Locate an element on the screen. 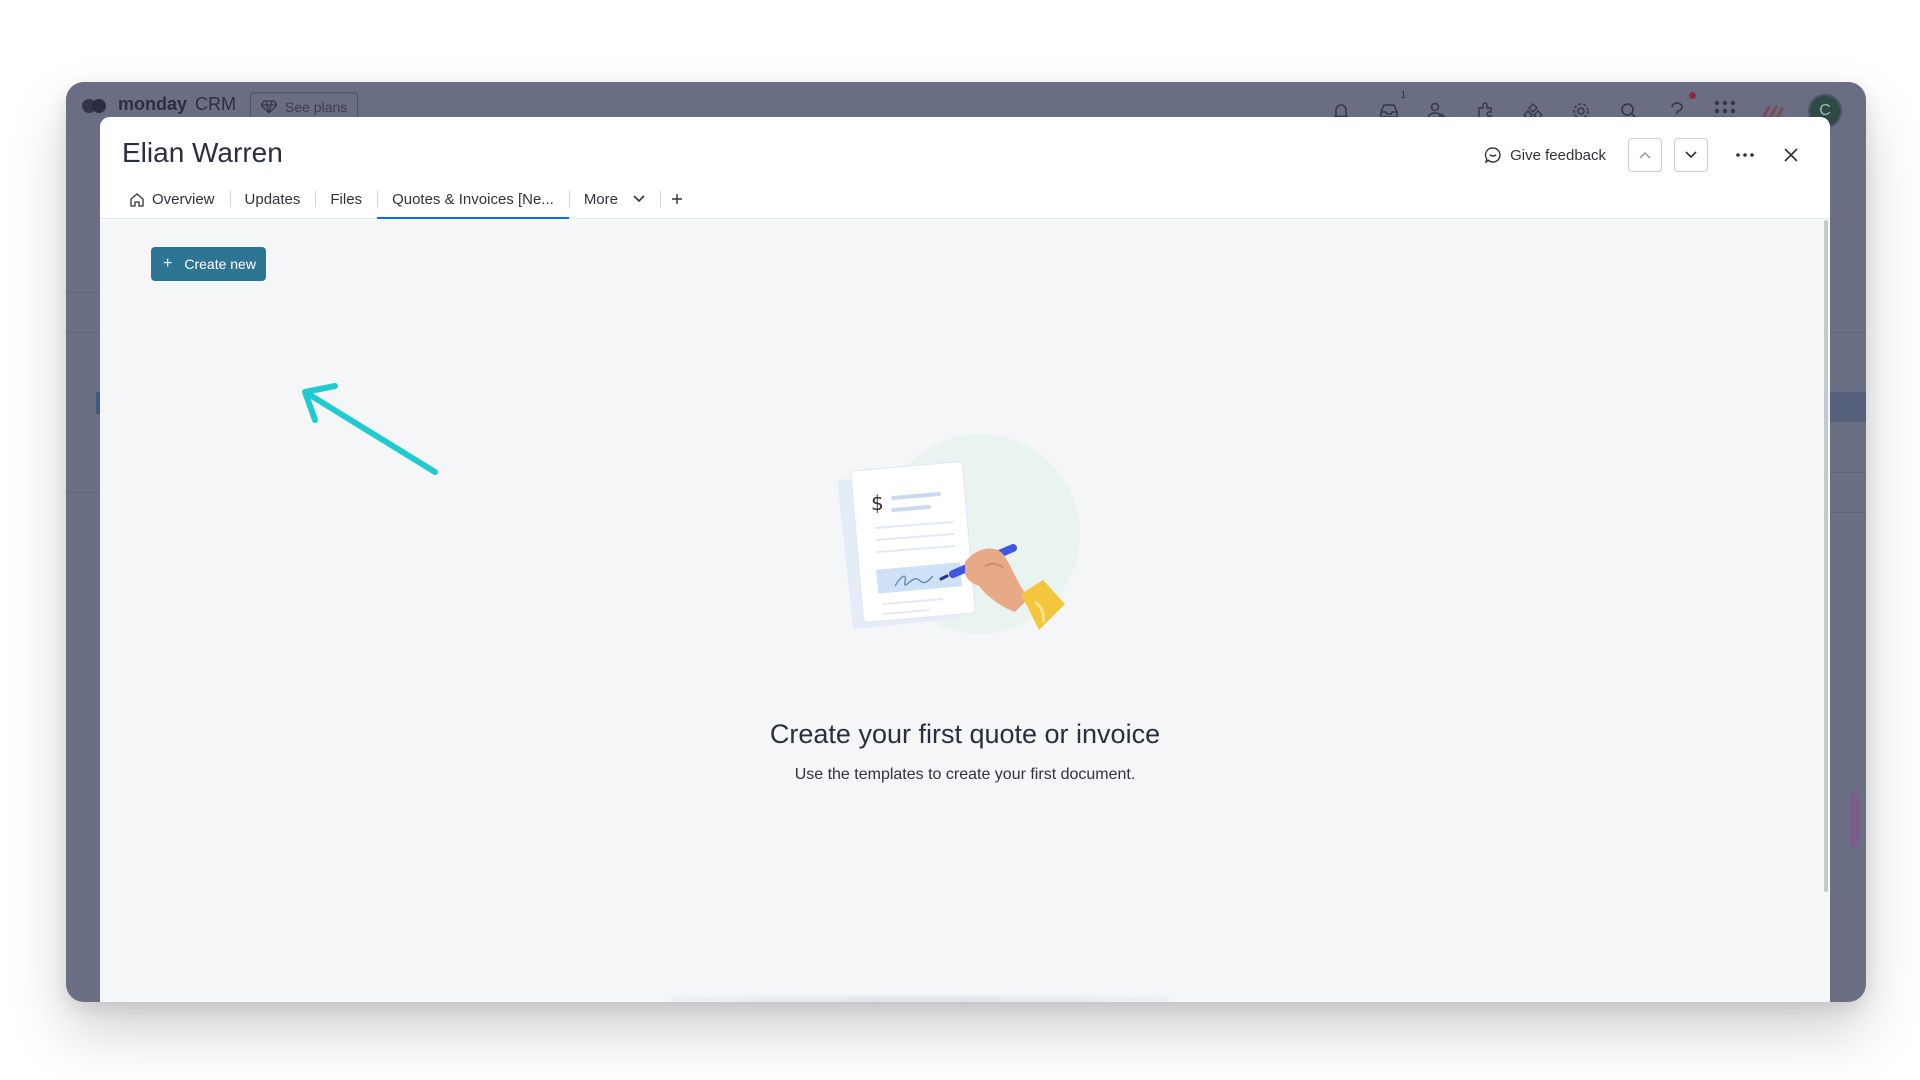  product-name: CRM is located at coordinates (216, 104).